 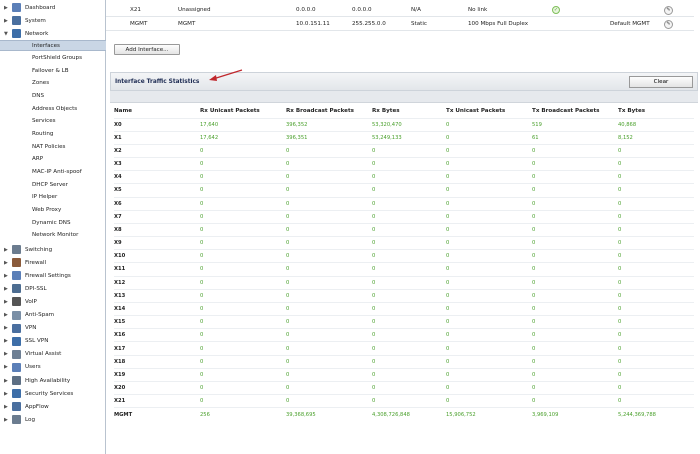 I want to click on sidebar-item-label: Log, so click(x=30, y=419).